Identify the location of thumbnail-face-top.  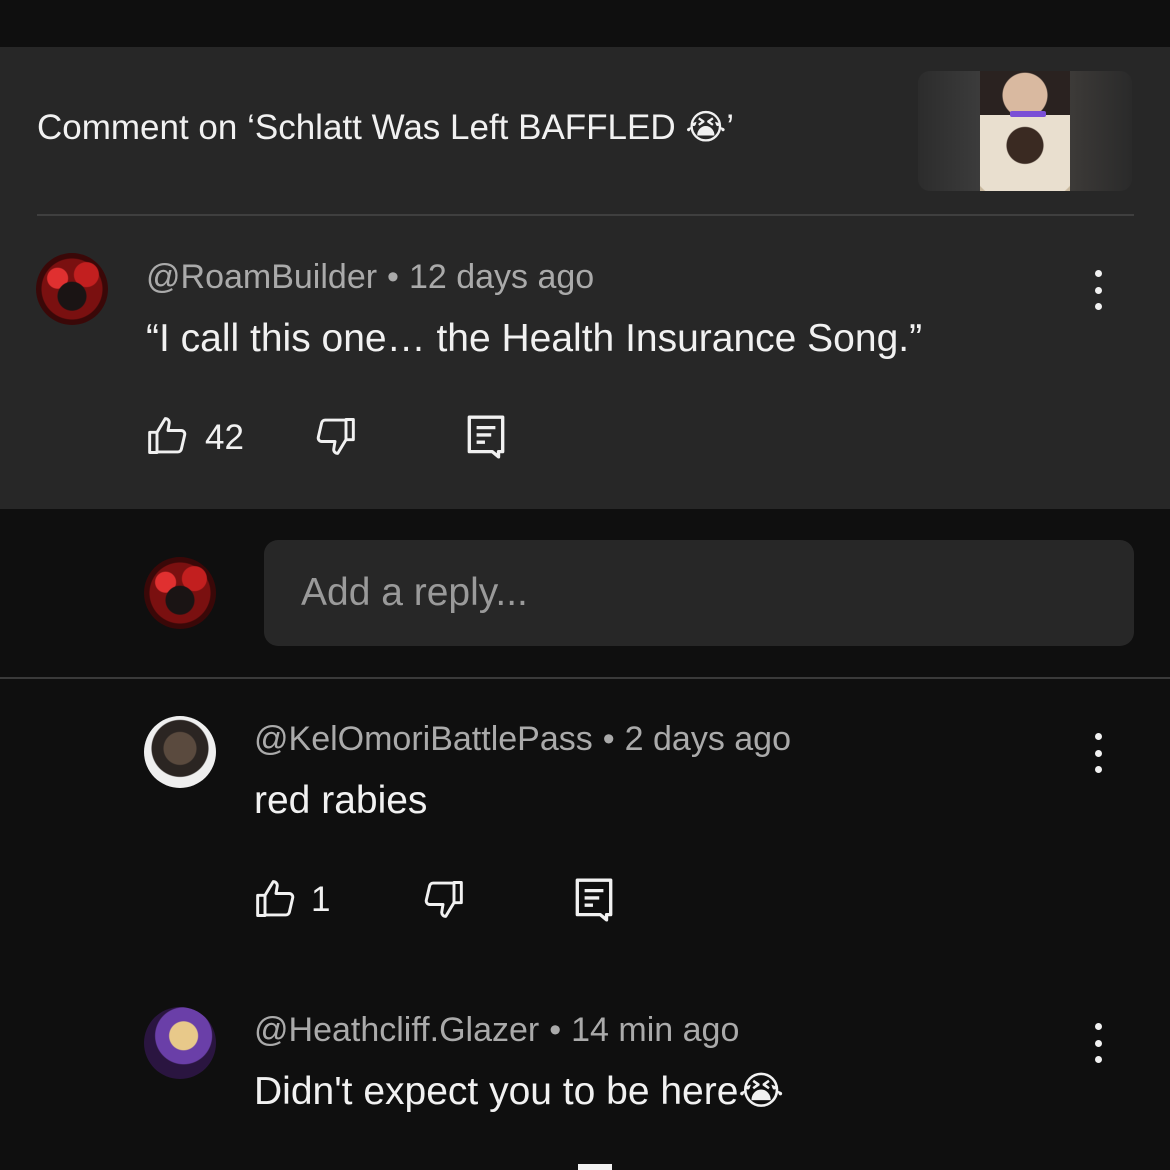
(1025, 93).